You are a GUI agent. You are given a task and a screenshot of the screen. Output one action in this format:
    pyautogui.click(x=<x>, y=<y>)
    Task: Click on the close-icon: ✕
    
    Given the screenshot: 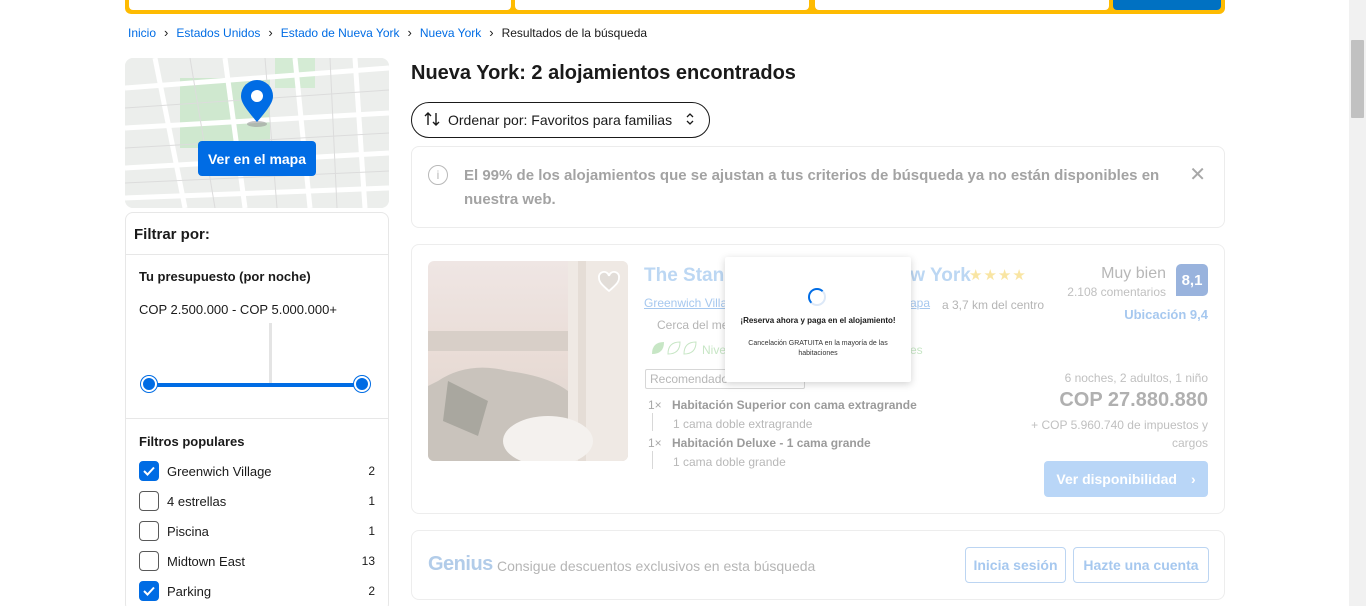 What is the action you would take?
    pyautogui.click(x=1197, y=175)
    